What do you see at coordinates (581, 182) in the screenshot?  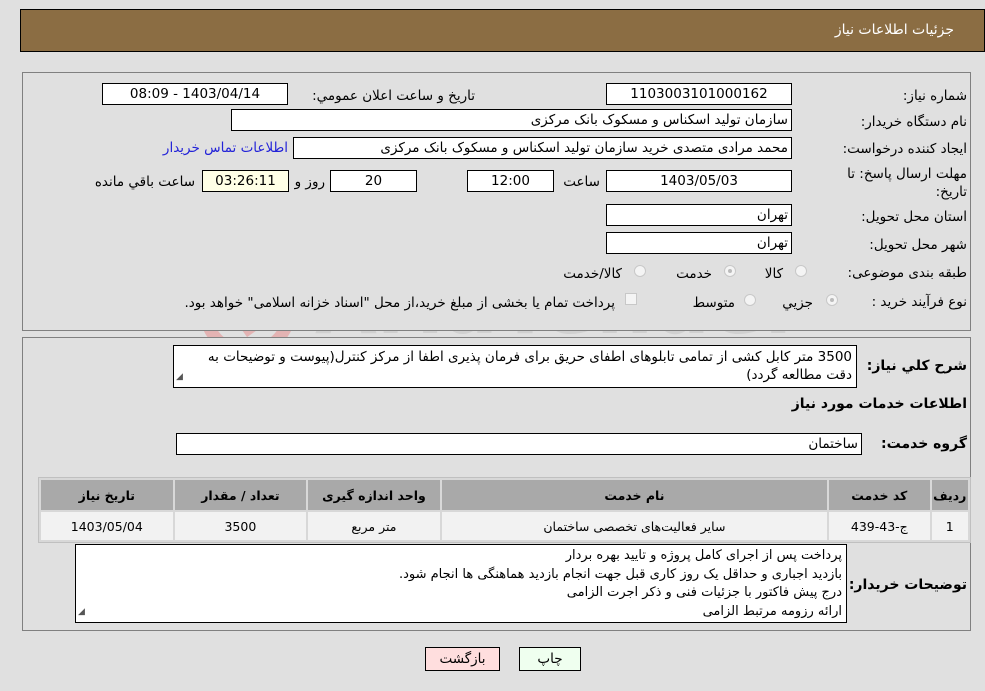 I see `time-label: ساعت` at bounding box center [581, 182].